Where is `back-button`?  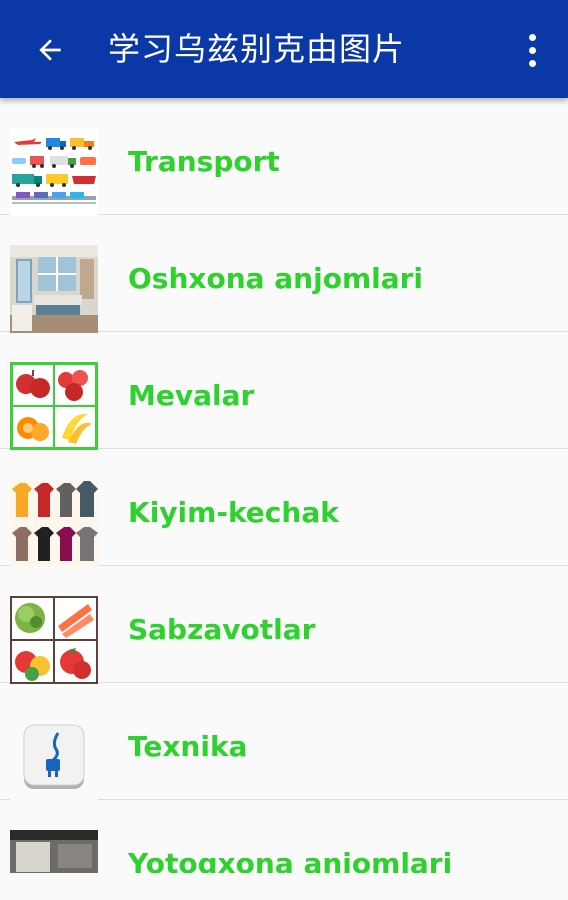
back-button is located at coordinates (50, 50).